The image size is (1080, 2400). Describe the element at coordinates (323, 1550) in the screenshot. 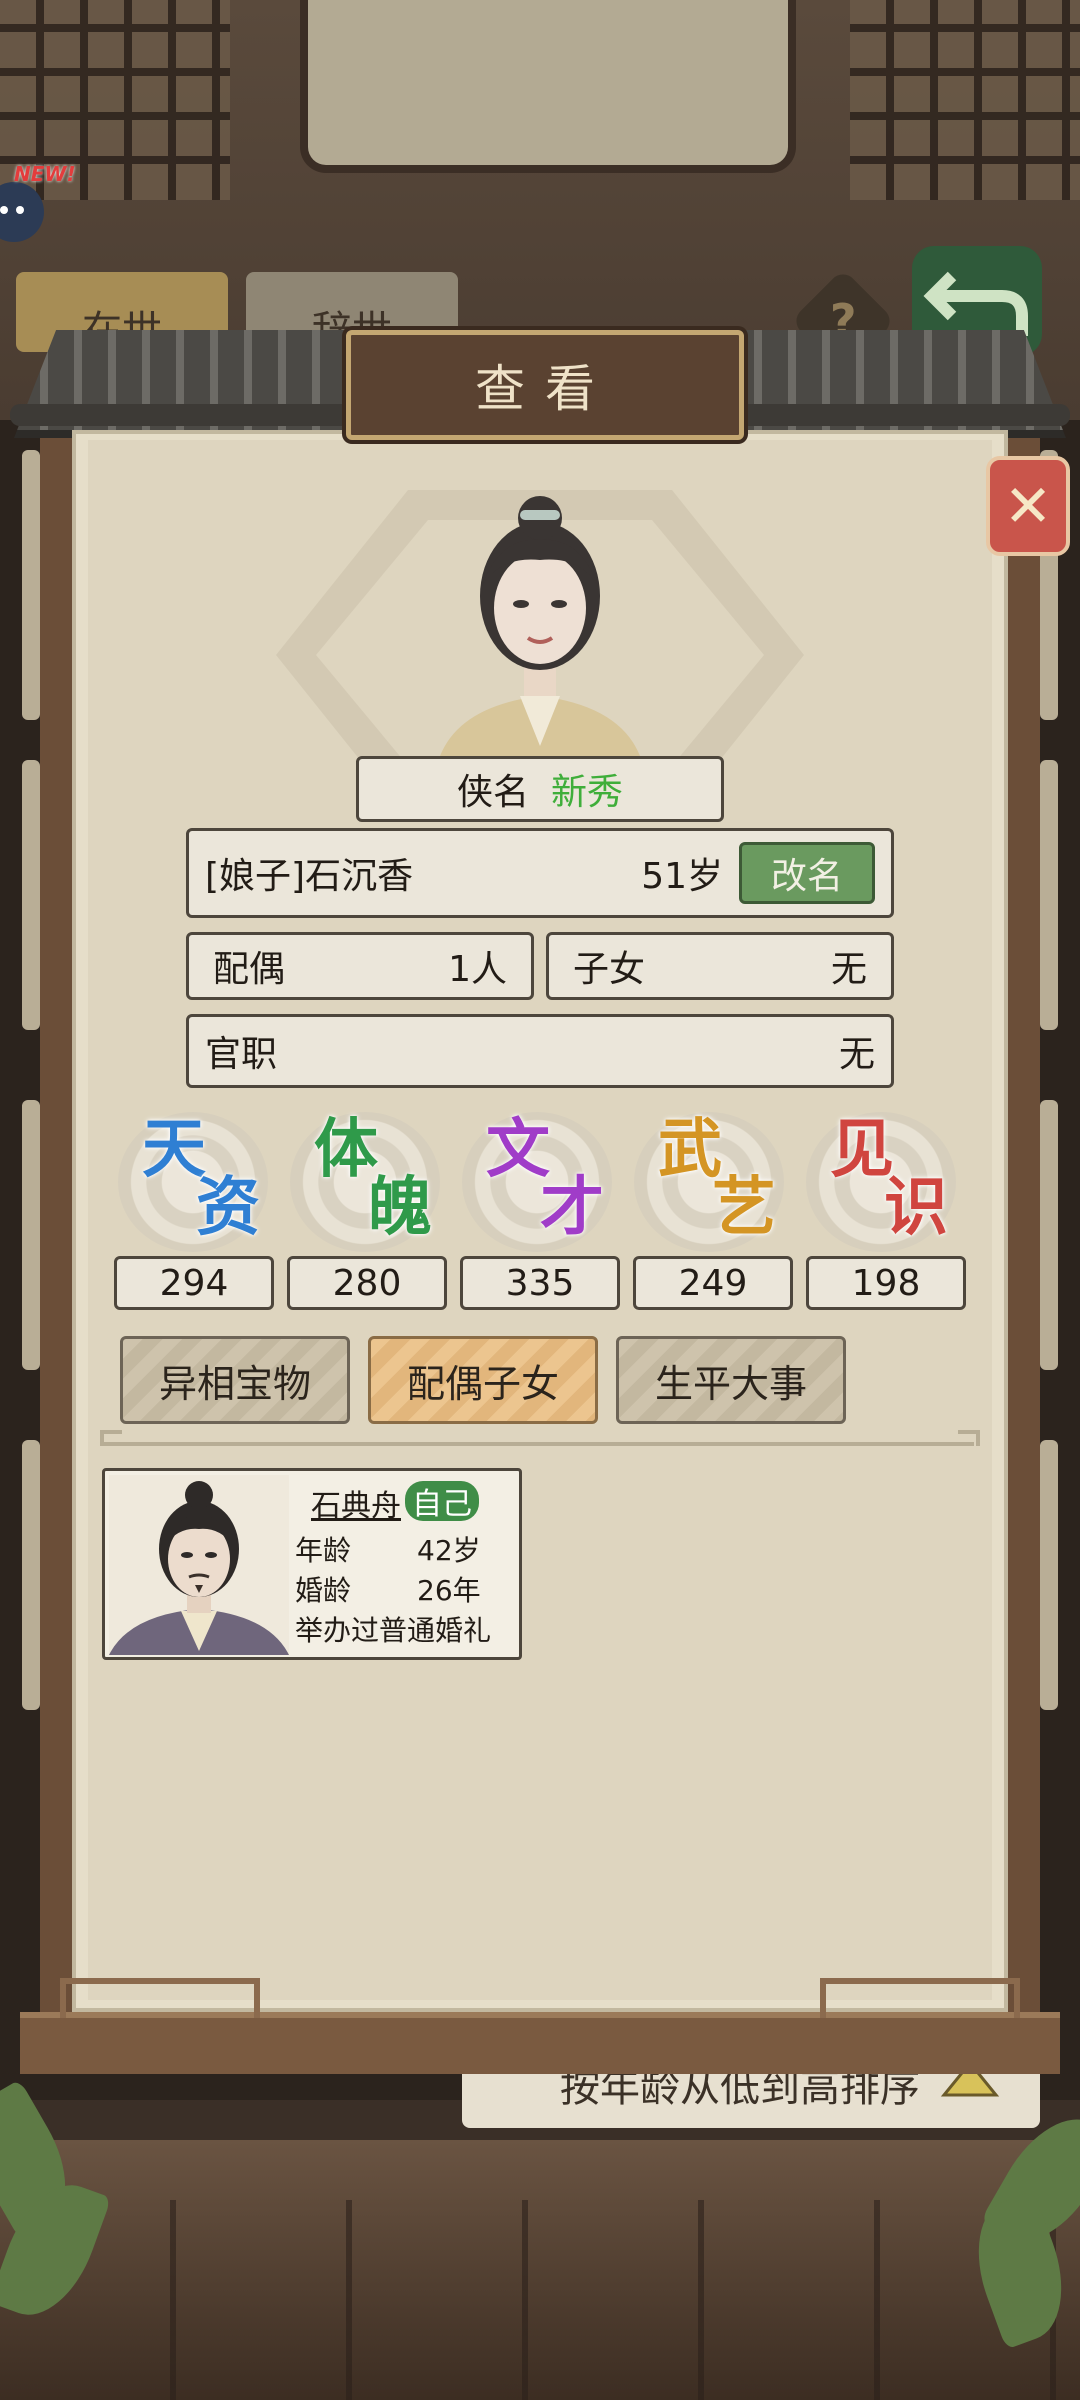

I see `spouse-age-label: 年龄` at that location.